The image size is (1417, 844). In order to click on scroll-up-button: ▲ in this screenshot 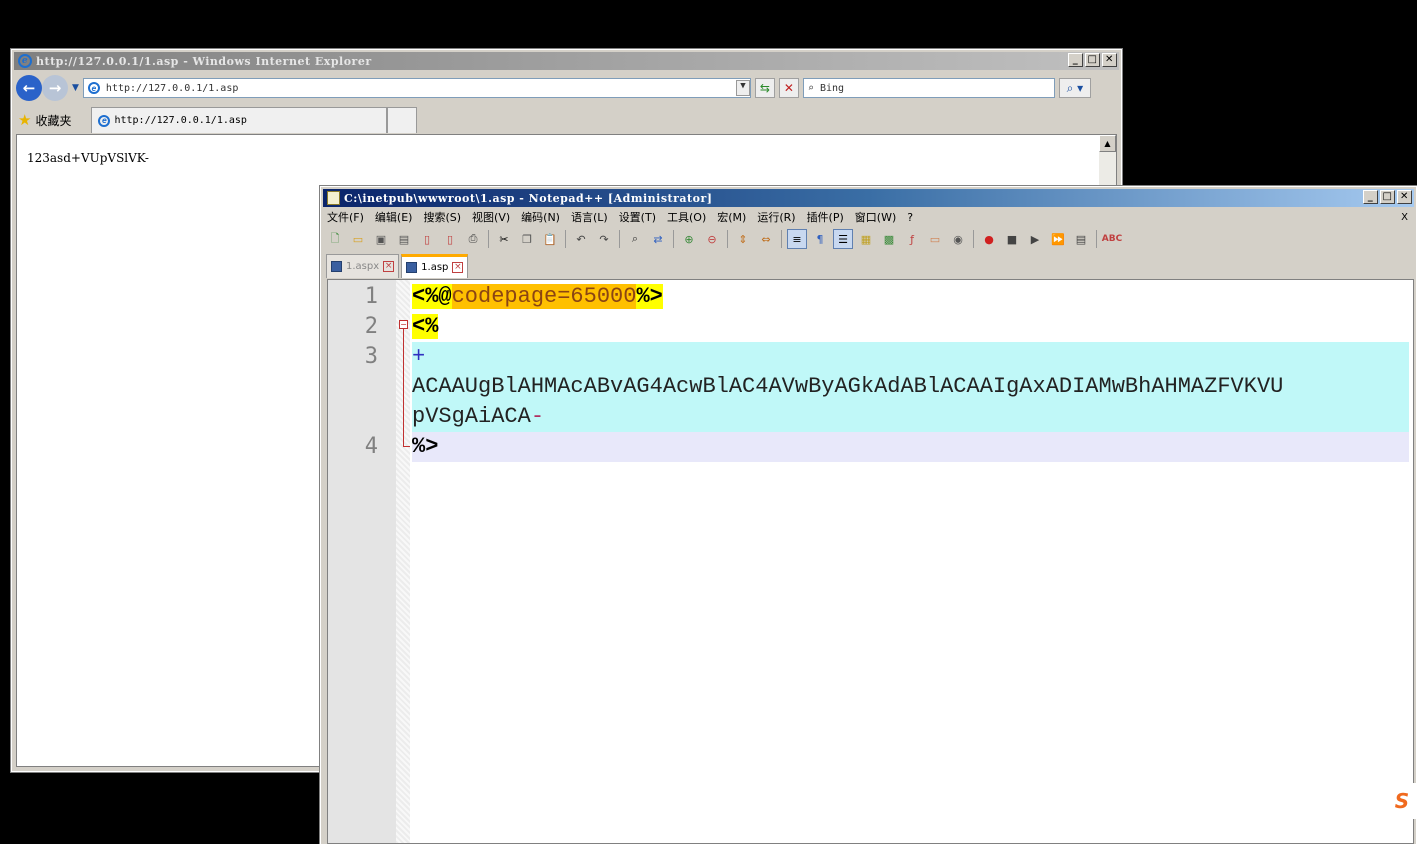, I will do `click(1107, 143)`.